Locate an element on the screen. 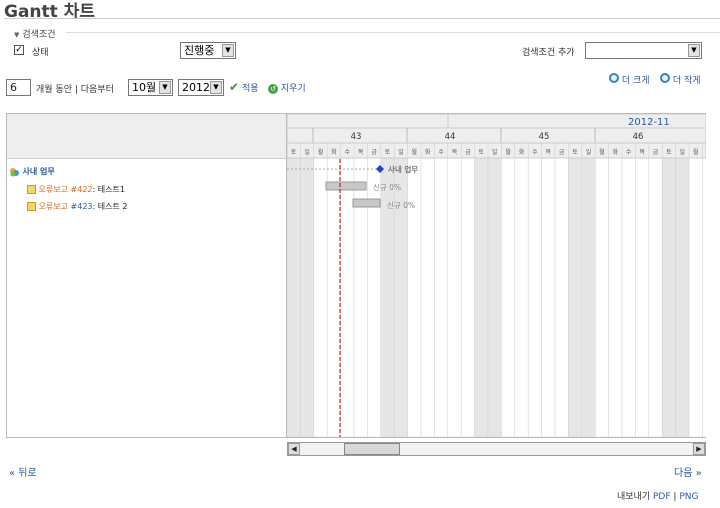  prev-link: « 뒤로 is located at coordinates (23, 471).